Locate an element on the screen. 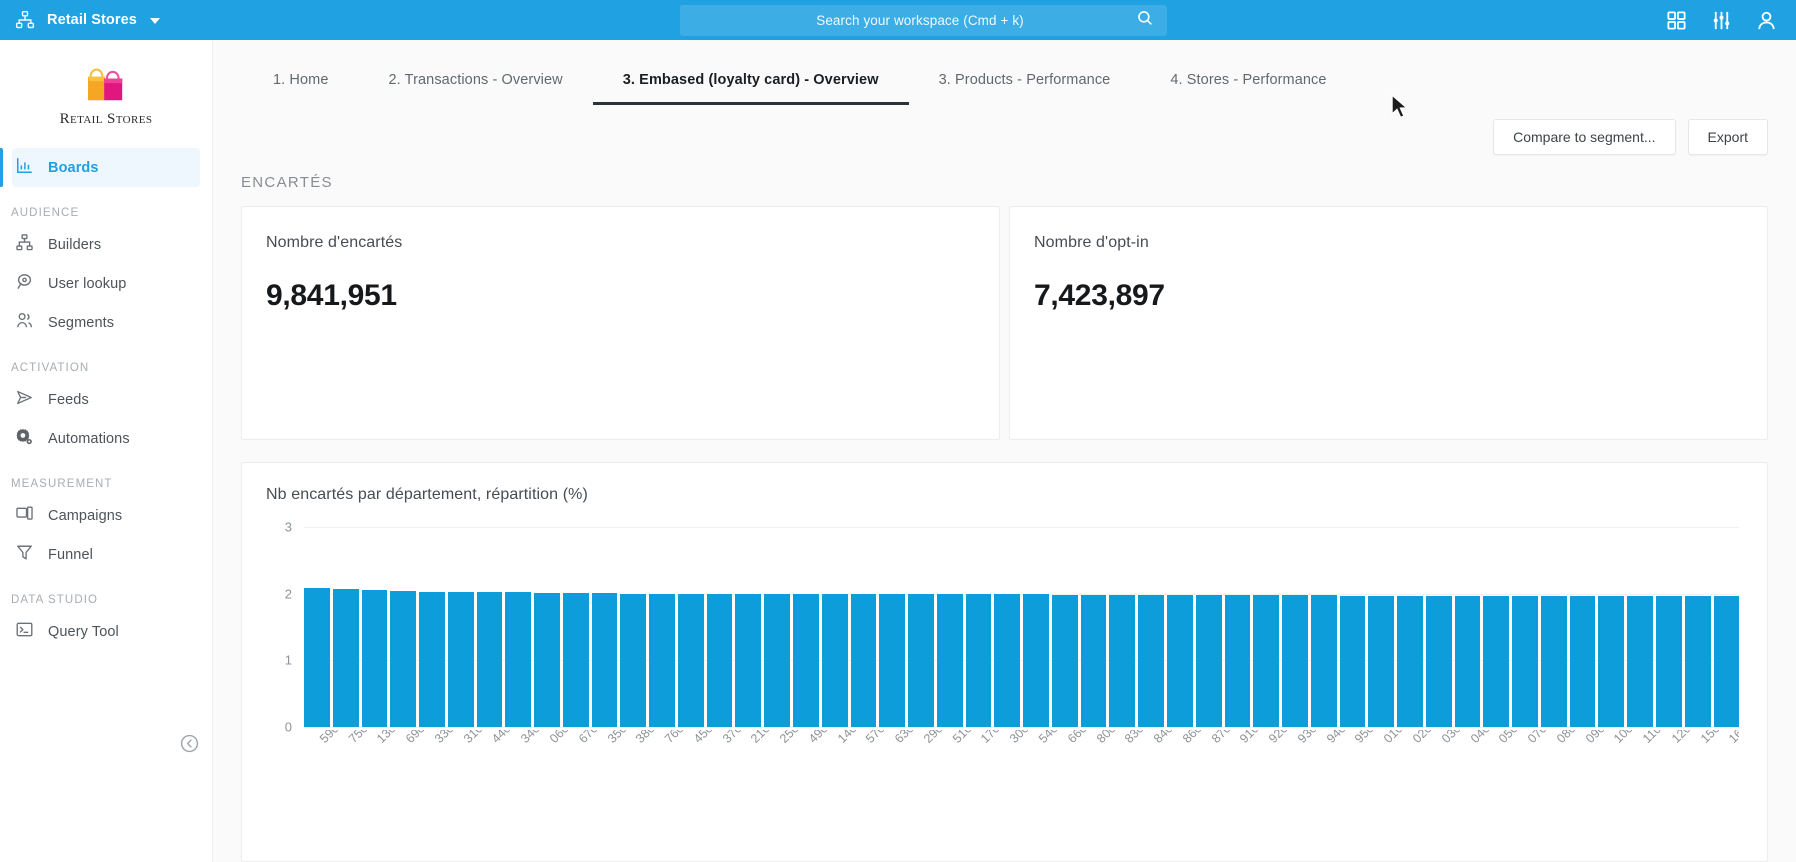  tab-products-performance: 3. Products - Performance is located at coordinates (1025, 88).